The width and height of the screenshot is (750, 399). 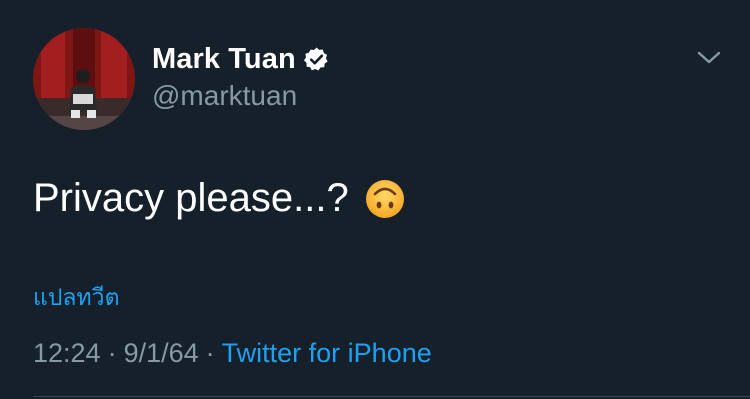 I want to click on verified-badge-icon, so click(x=316, y=59).